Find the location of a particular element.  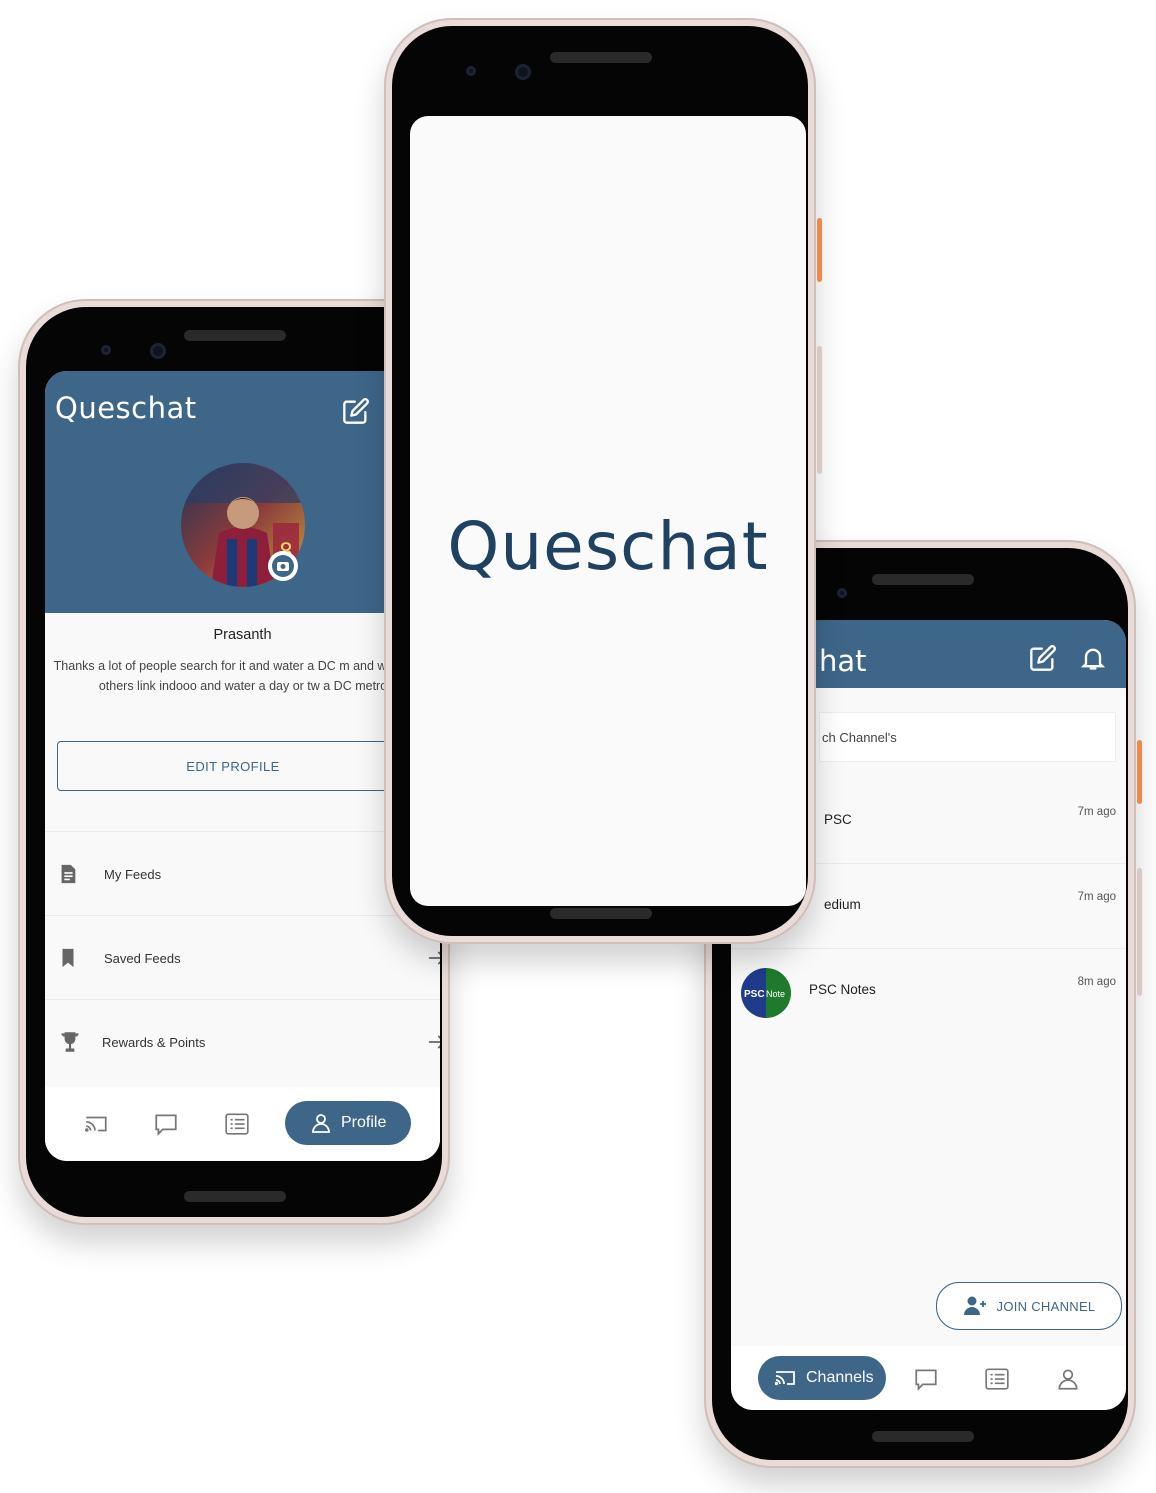

nav-channels-label: Channels is located at coordinates (840, 1377).